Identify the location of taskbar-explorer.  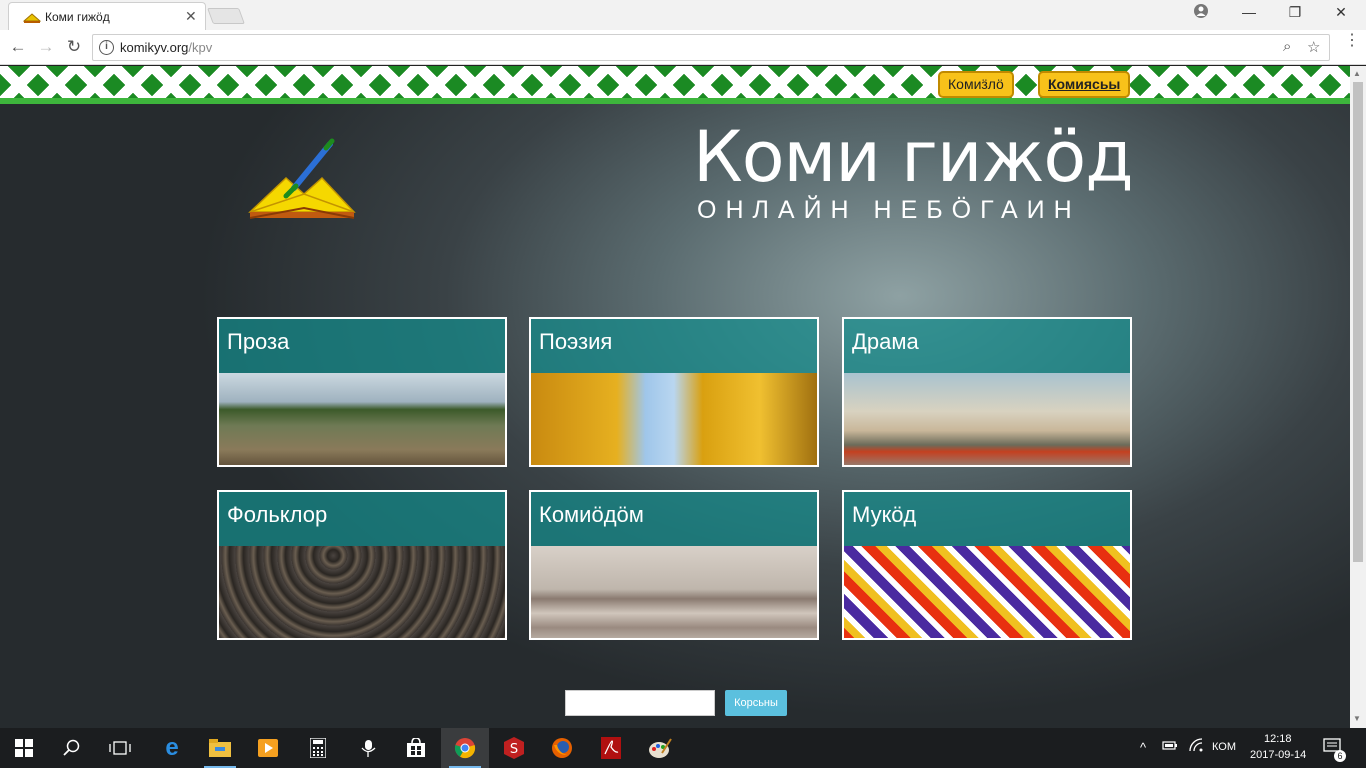
(220, 748).